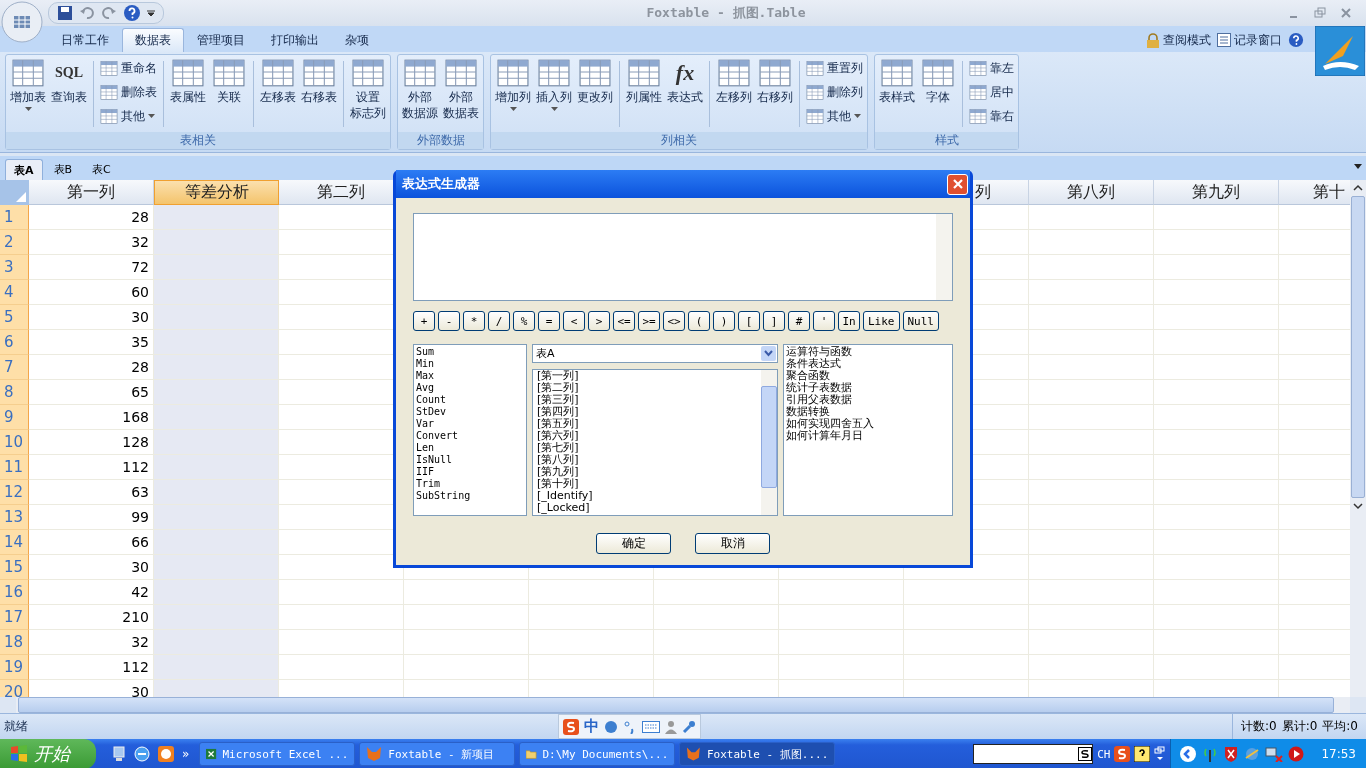 Image resolution: width=1366 pixels, height=768 pixels. What do you see at coordinates (849, 321) in the screenshot?
I see `operator-button: In` at bounding box center [849, 321].